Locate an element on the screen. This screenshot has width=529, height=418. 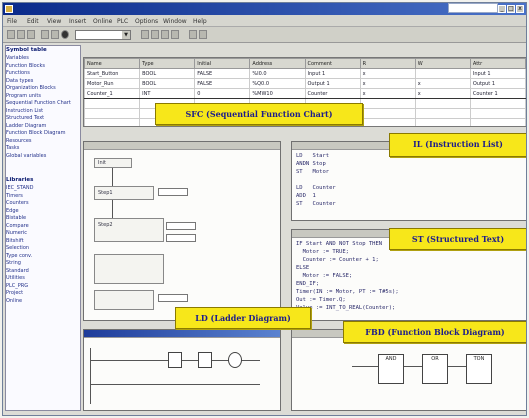
column-header: W is located at coordinates (442, 63).